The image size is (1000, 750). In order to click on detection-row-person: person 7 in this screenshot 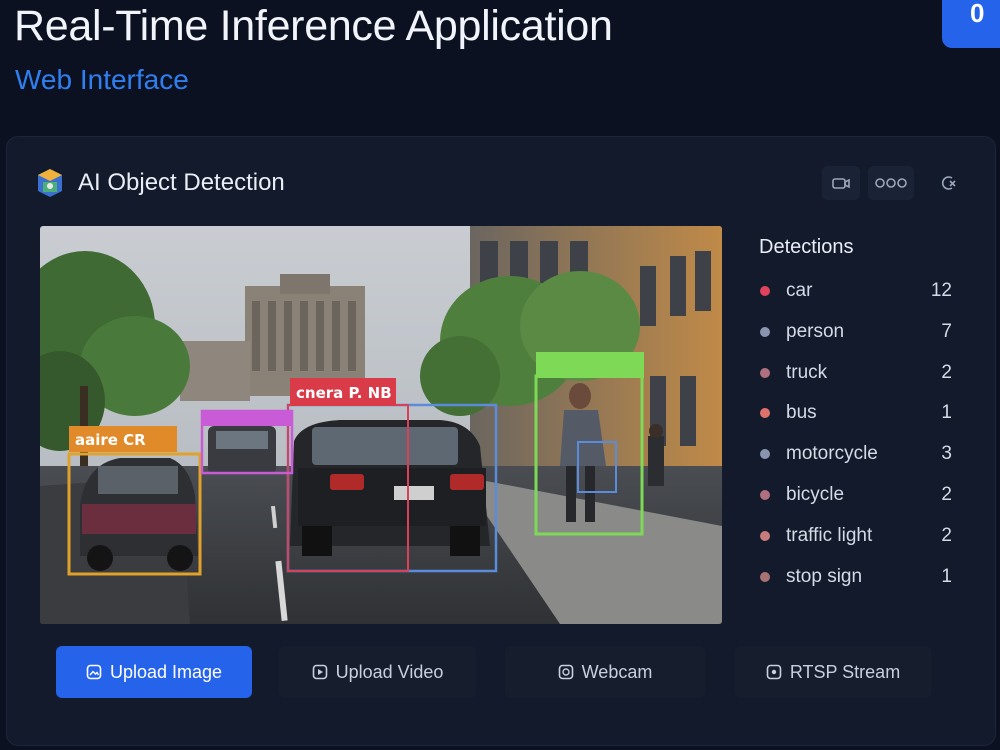, I will do `click(856, 332)`.